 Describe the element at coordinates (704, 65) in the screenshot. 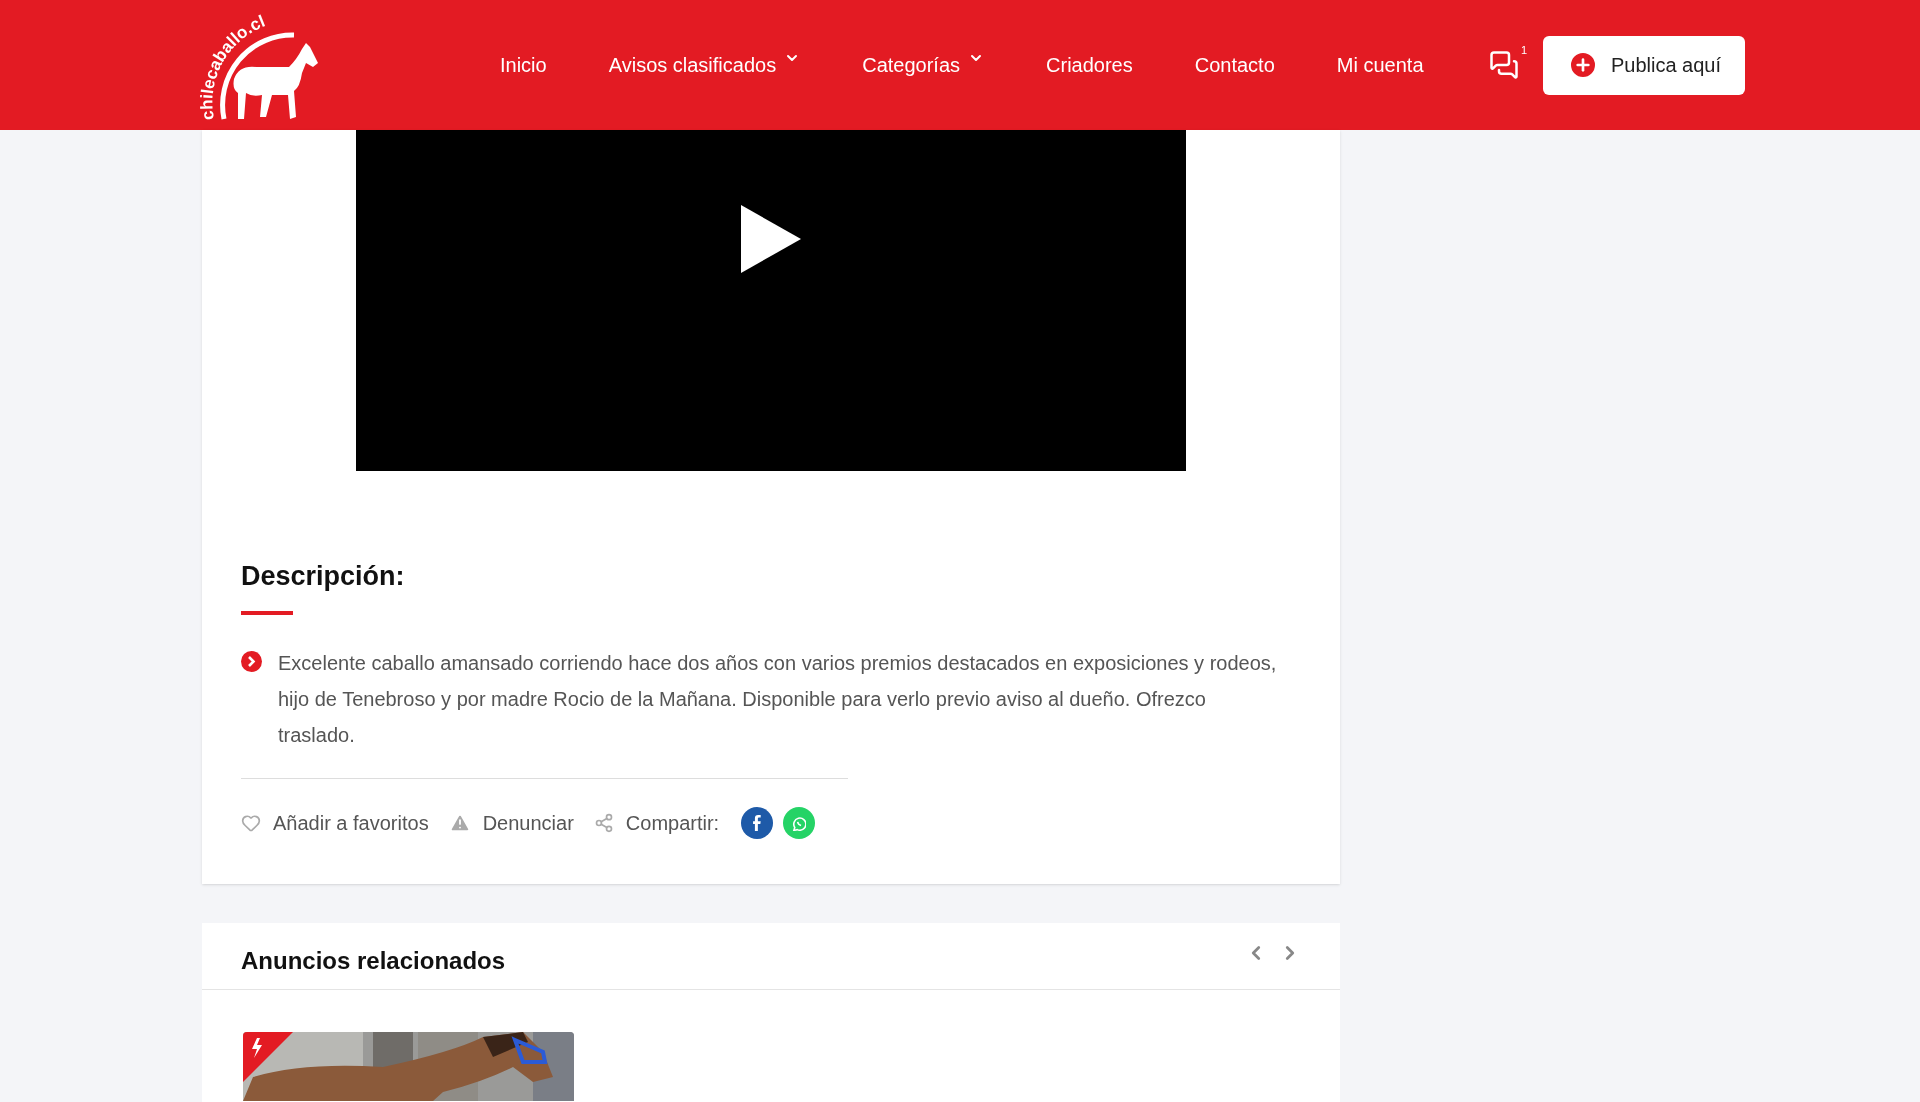

I see `nav-link: Avisos clasificados` at that location.